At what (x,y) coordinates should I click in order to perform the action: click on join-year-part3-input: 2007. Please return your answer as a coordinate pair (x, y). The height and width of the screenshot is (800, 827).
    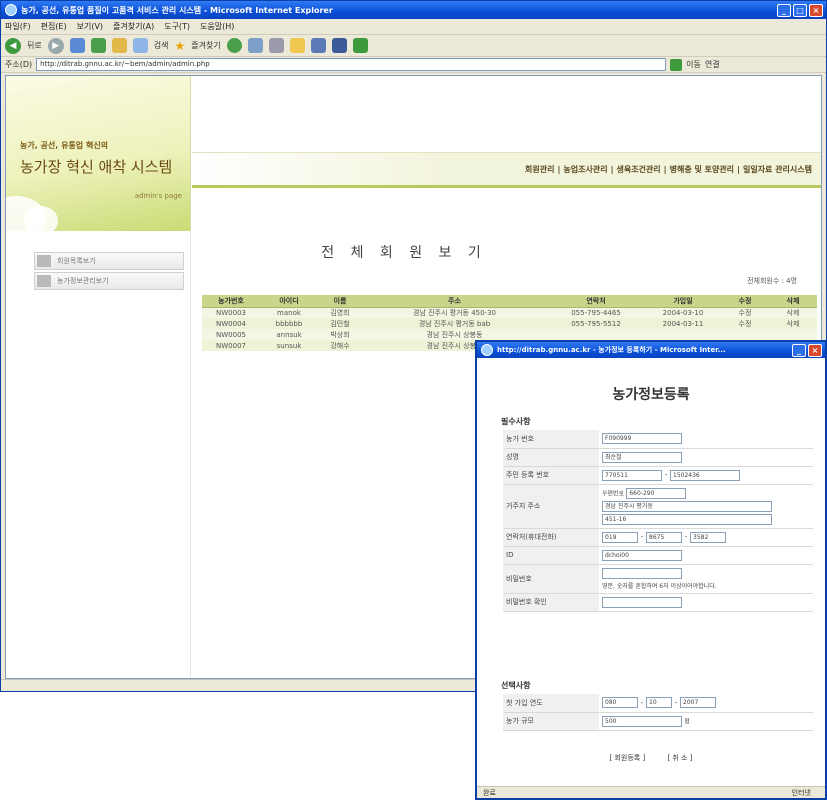
    Looking at the image, I should click on (698, 703).